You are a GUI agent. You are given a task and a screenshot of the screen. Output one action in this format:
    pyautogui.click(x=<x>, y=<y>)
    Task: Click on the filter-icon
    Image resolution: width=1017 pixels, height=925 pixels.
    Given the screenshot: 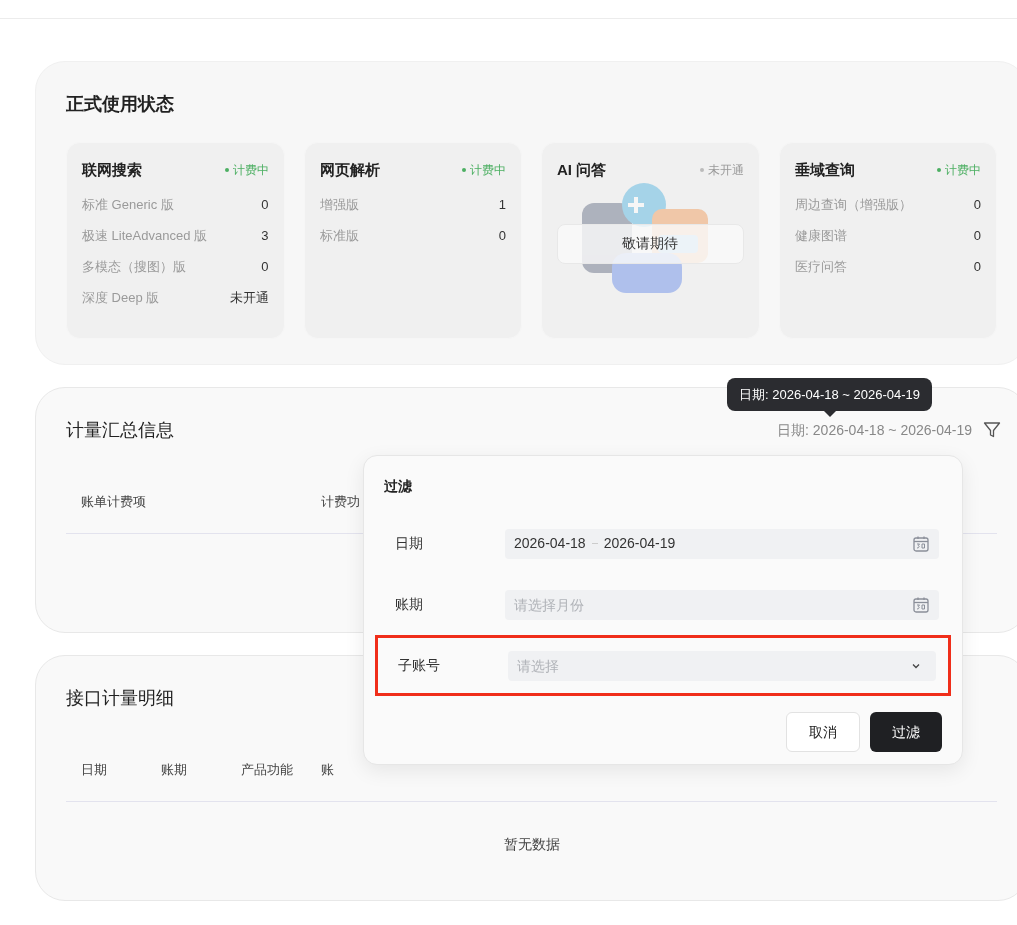 What is the action you would take?
    pyautogui.click(x=992, y=430)
    